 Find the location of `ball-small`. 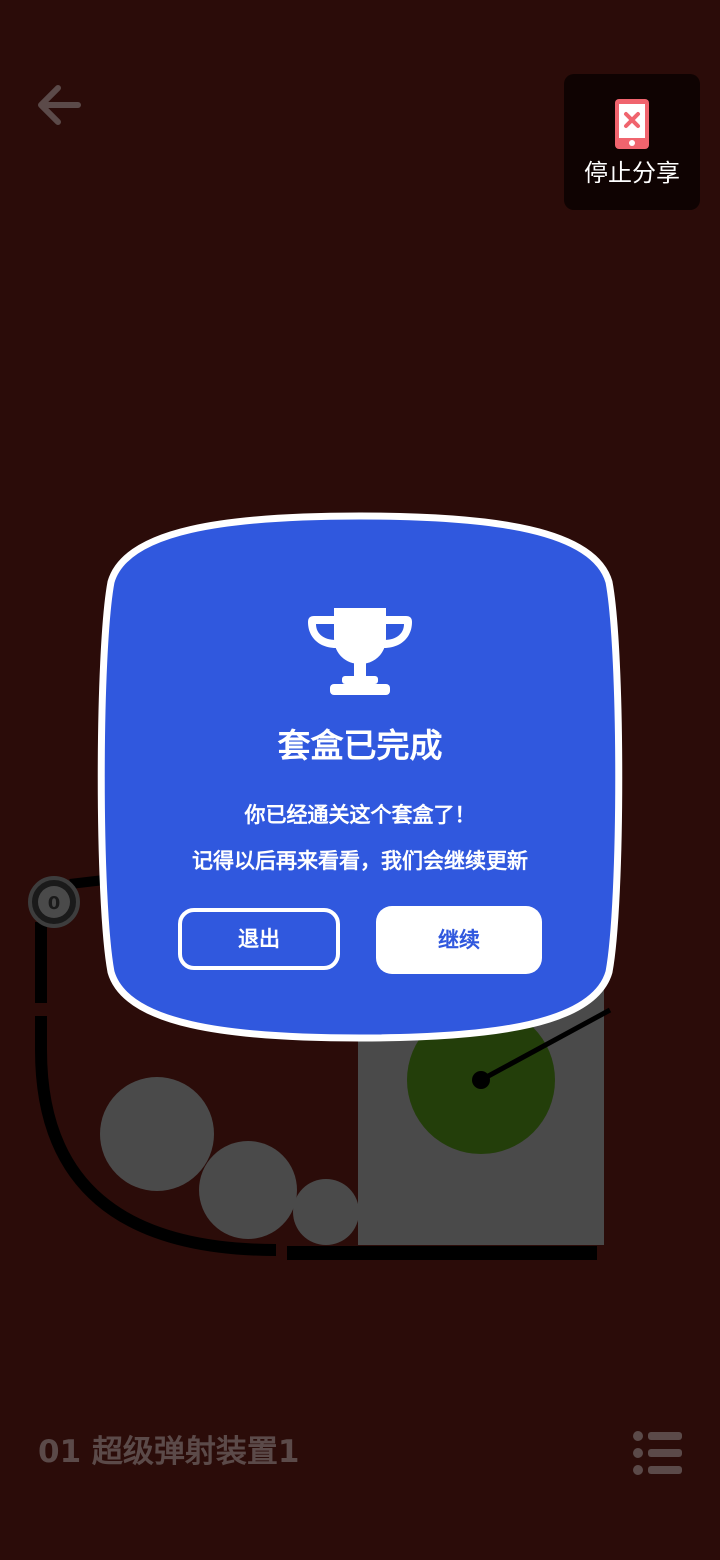

ball-small is located at coordinates (326, 1212).